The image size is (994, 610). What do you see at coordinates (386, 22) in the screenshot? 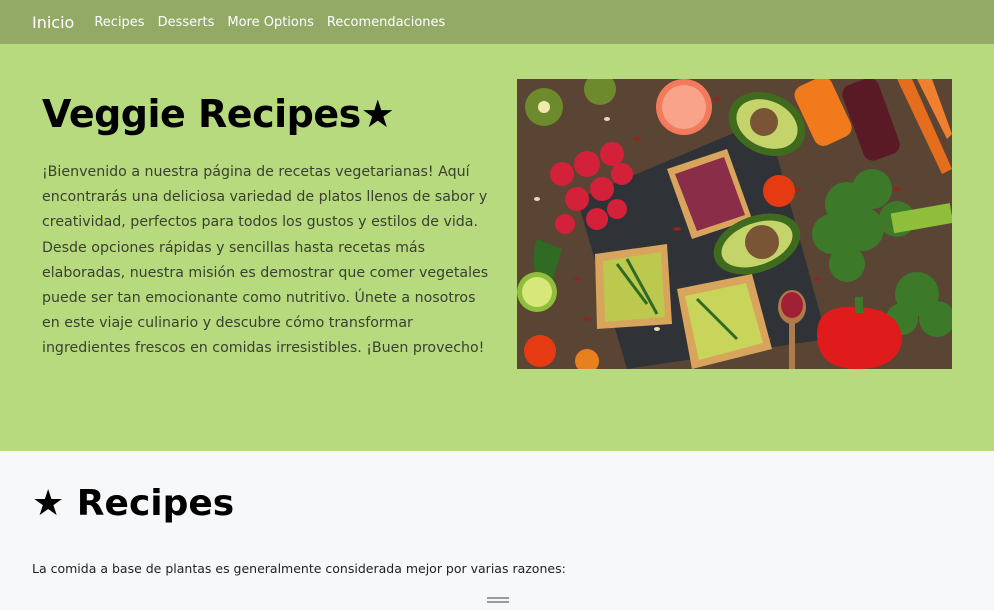
I see `nav-link-recomendaciones: Recomendaciones` at bounding box center [386, 22].